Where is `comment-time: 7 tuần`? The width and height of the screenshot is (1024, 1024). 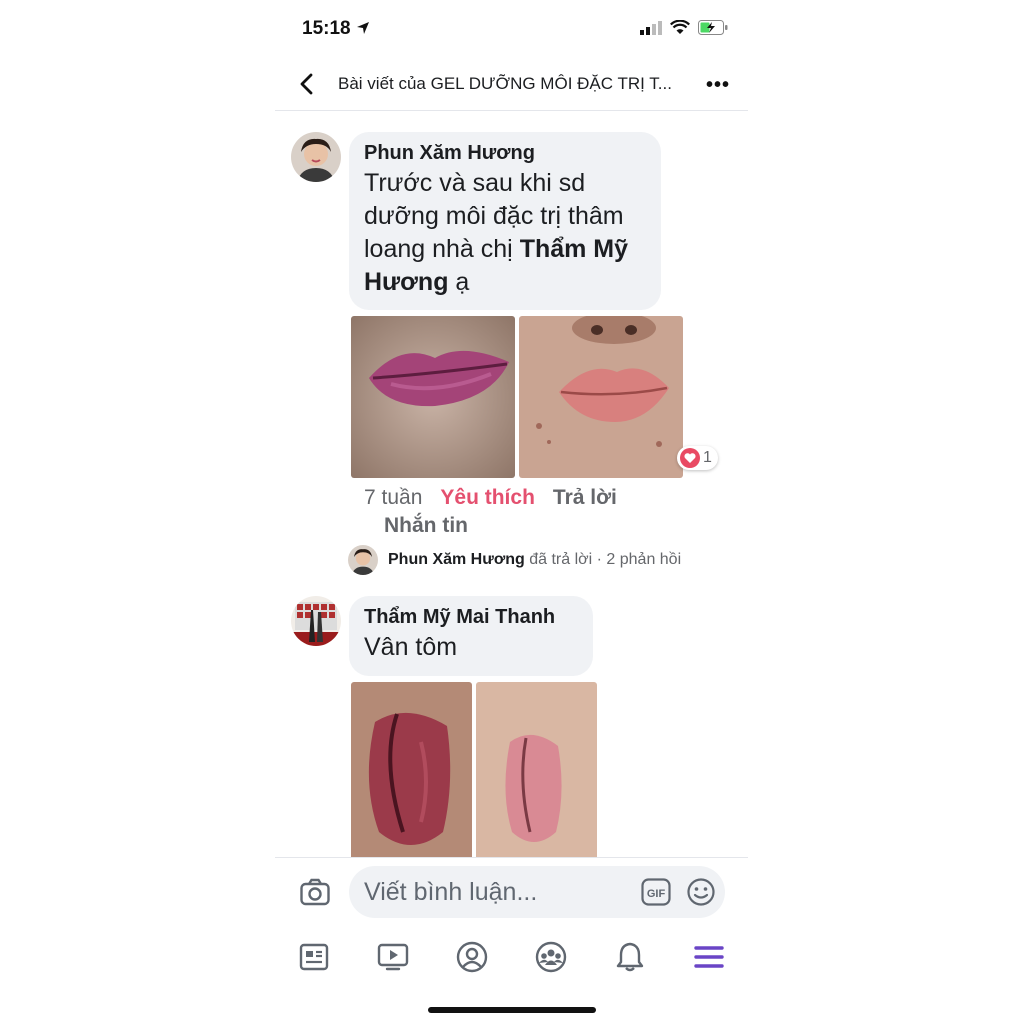 comment-time: 7 tuần is located at coordinates (393, 497).